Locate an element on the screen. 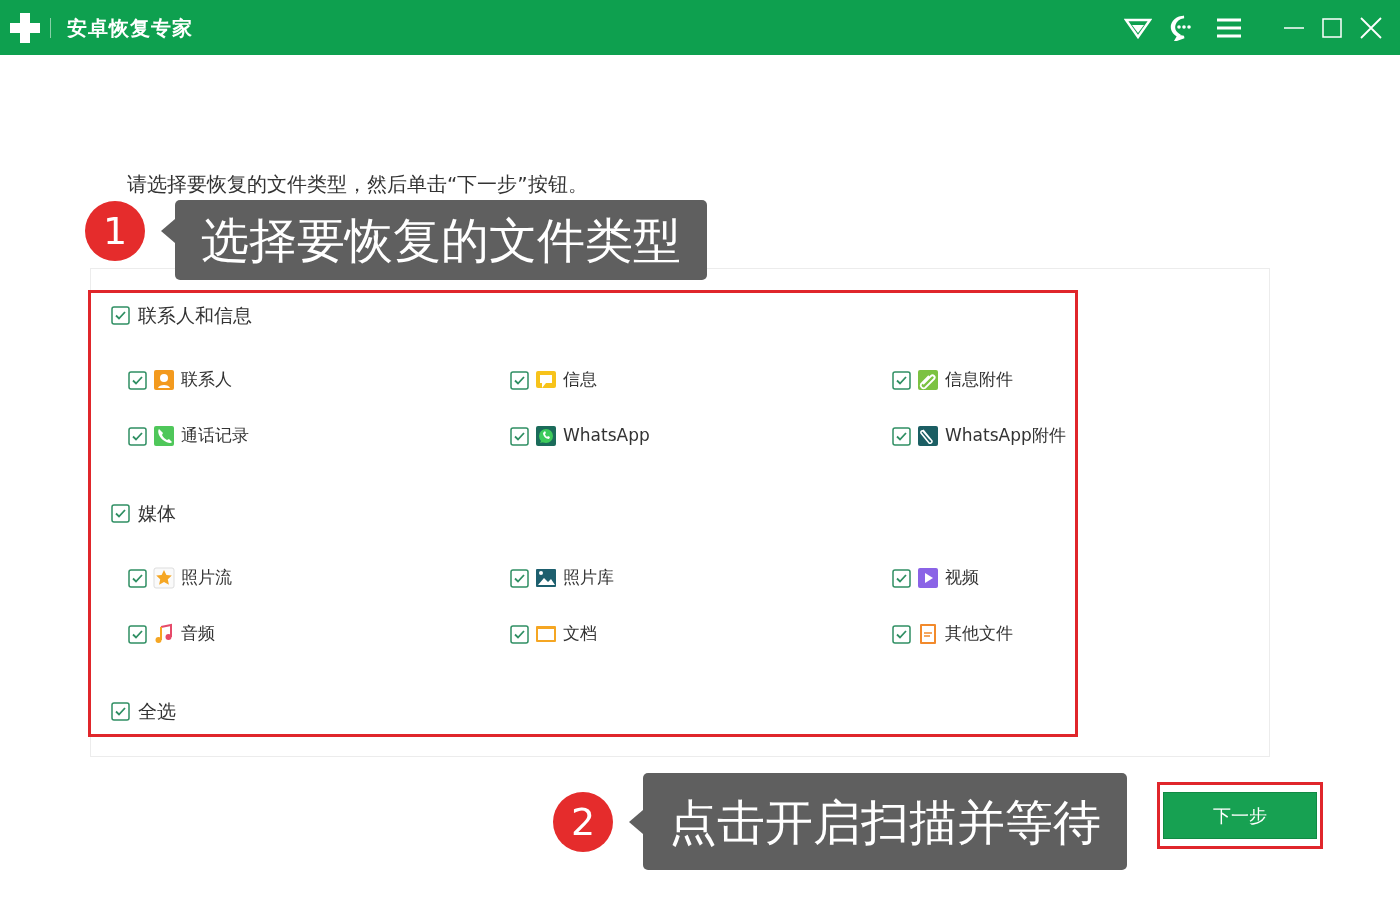 The image size is (1400, 922). checkbox-label: 视频 is located at coordinates (962, 578).